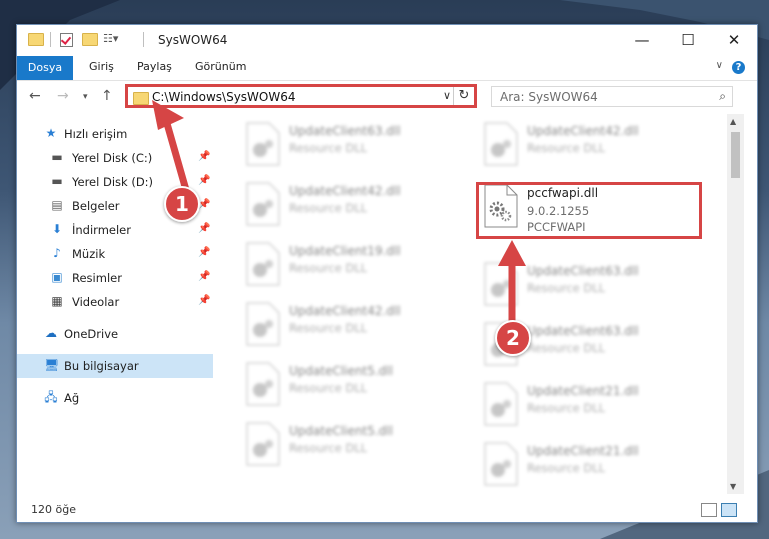 This screenshot has width=769, height=539. Describe the element at coordinates (513, 338) in the screenshot. I see `step-2-badge: 2` at that location.